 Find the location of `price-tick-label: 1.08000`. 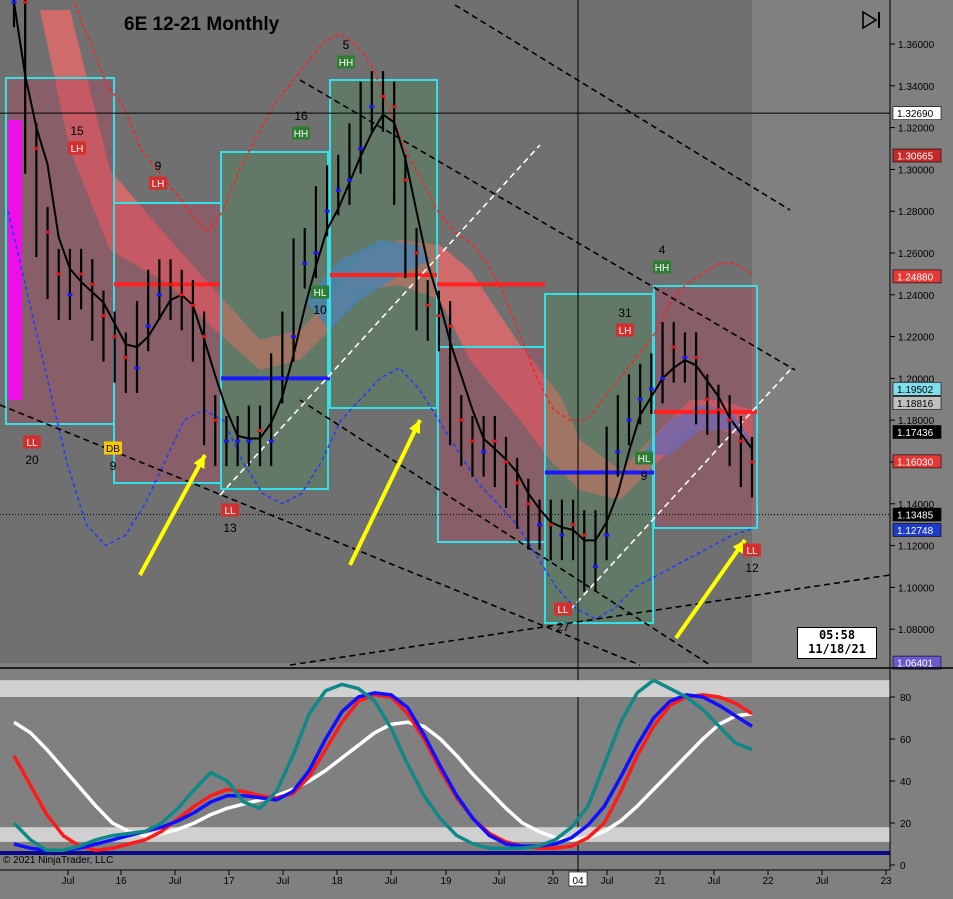

price-tick-label: 1.08000 is located at coordinates (916, 630).